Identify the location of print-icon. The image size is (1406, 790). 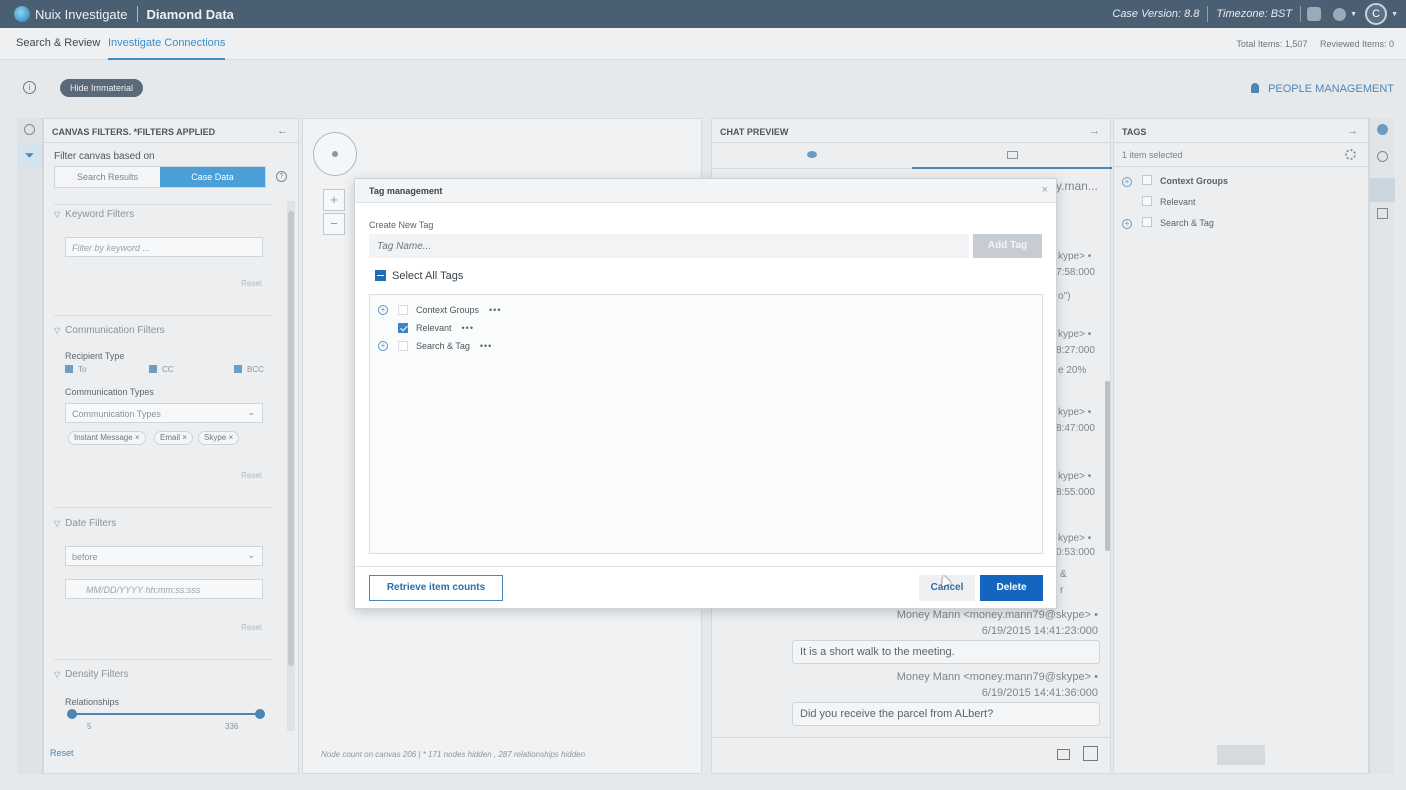
(1063, 754).